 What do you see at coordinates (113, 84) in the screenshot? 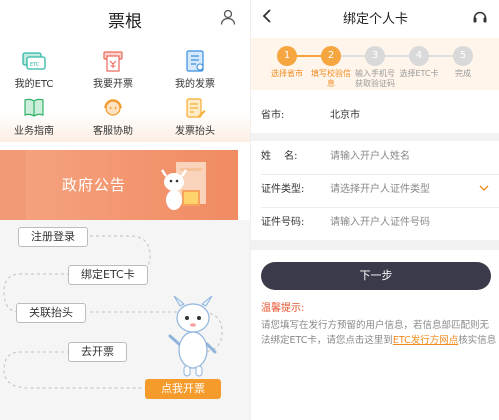
I see `grid-item-label: 我要开票` at bounding box center [113, 84].